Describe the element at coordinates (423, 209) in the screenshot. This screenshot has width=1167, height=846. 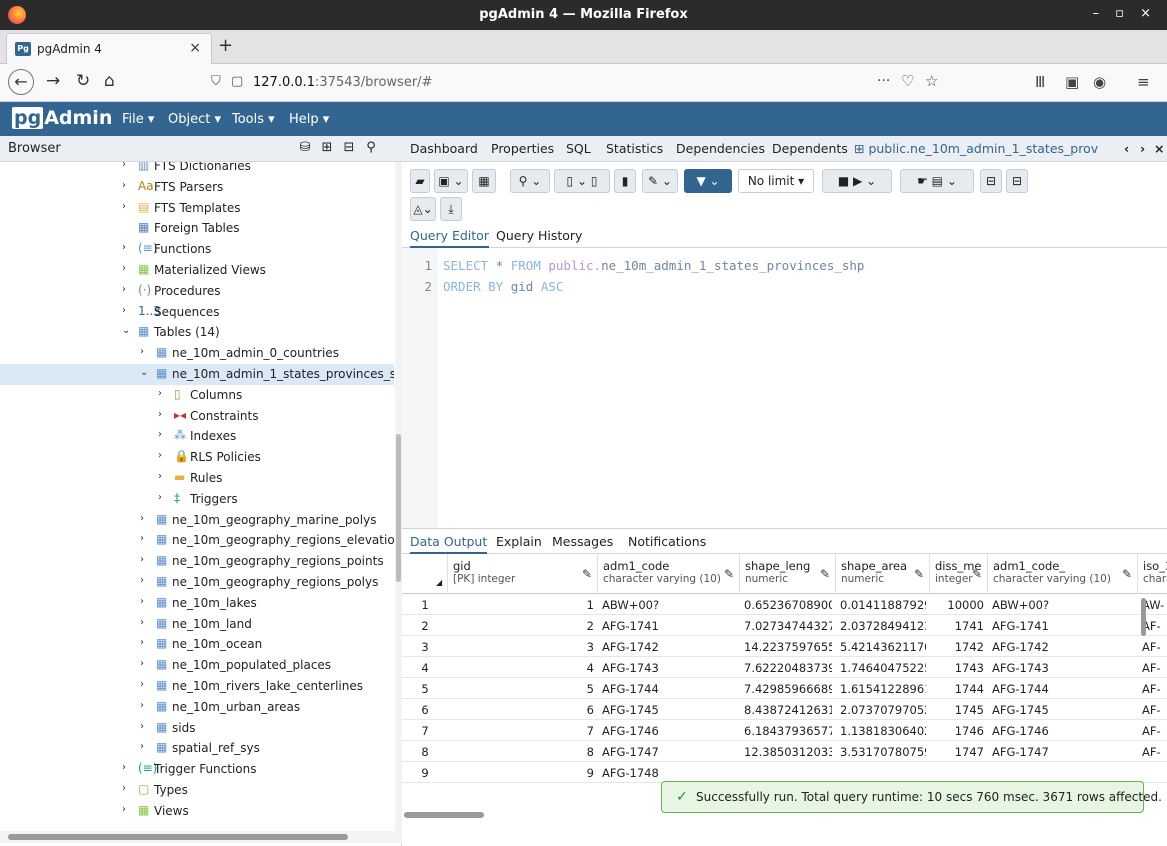
I see `clear-icon: ◬⌄` at that location.